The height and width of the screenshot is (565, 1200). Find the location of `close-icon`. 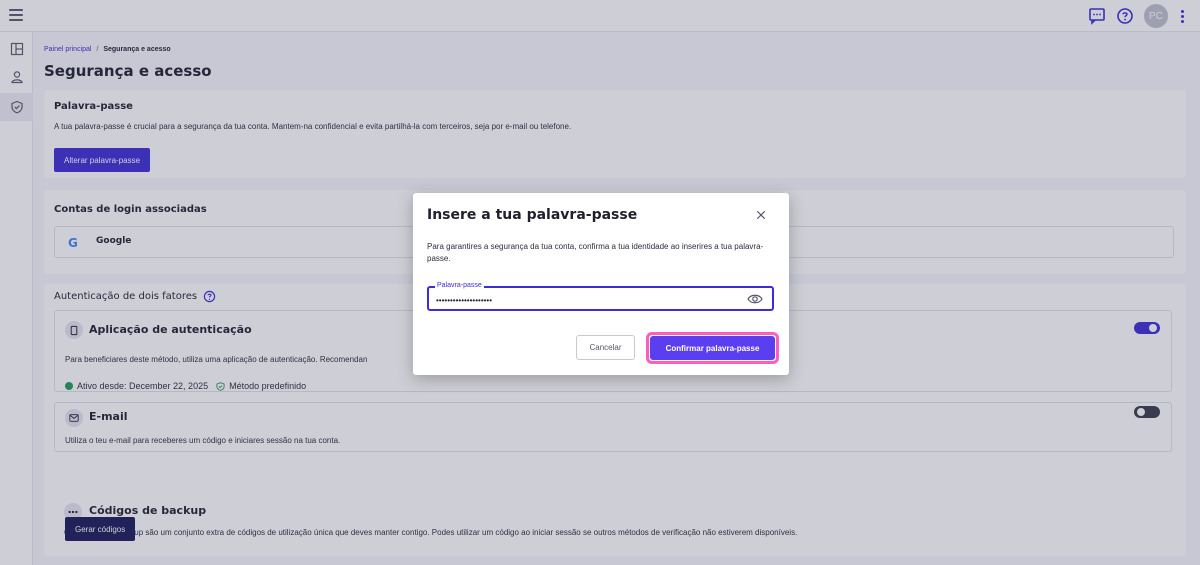

close-icon is located at coordinates (761, 215).